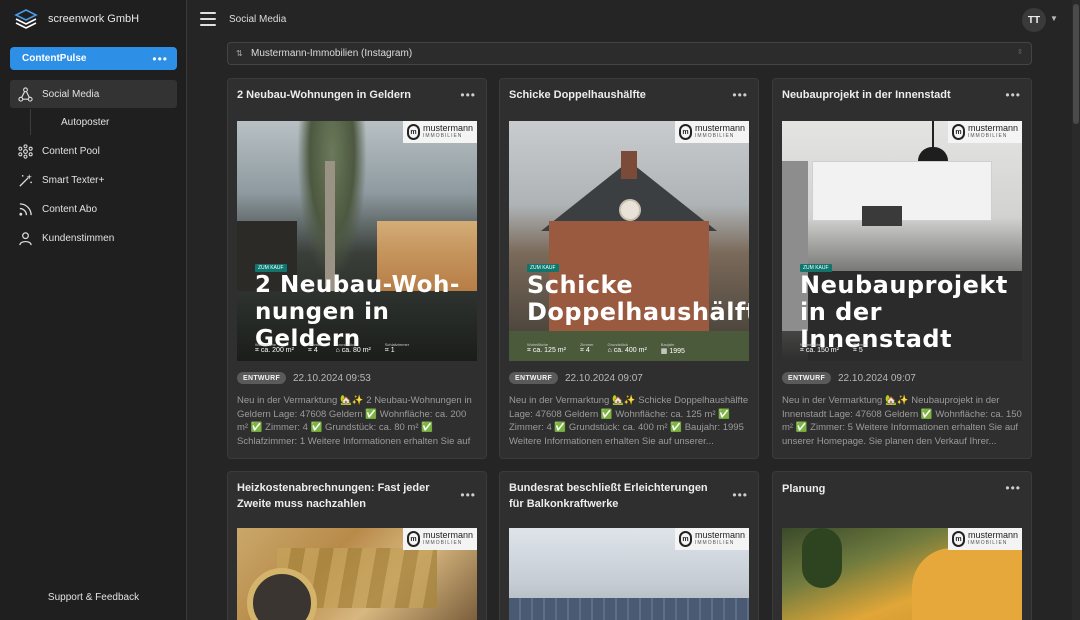  I want to click on sidebar-item-content-pool: Content Pool, so click(93, 151).